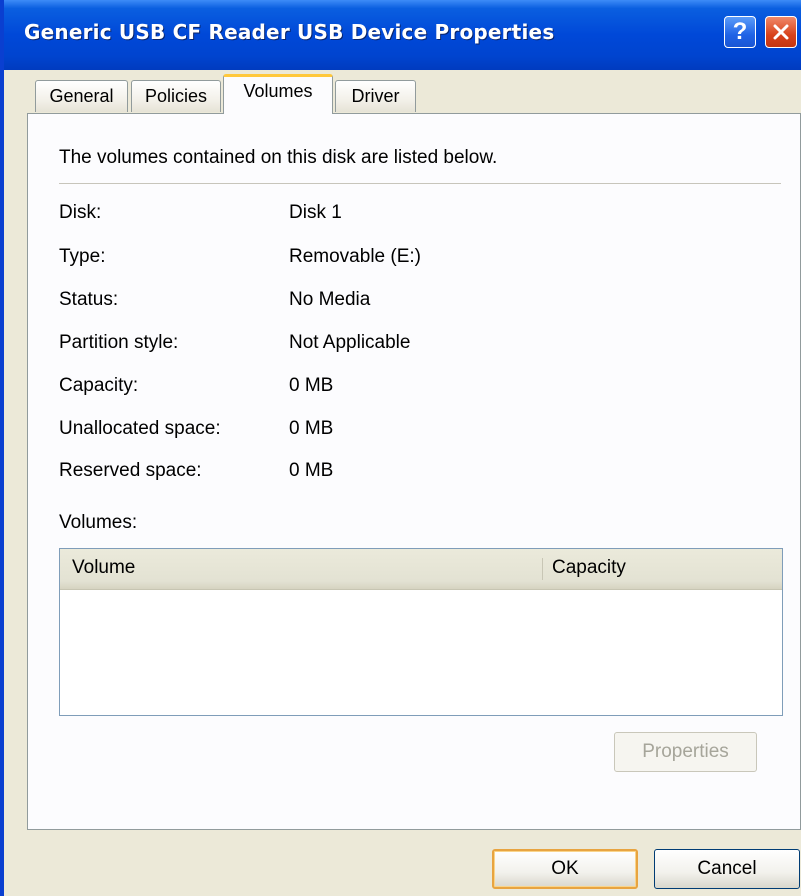  I want to click on properties-button: Properties, so click(685, 752).